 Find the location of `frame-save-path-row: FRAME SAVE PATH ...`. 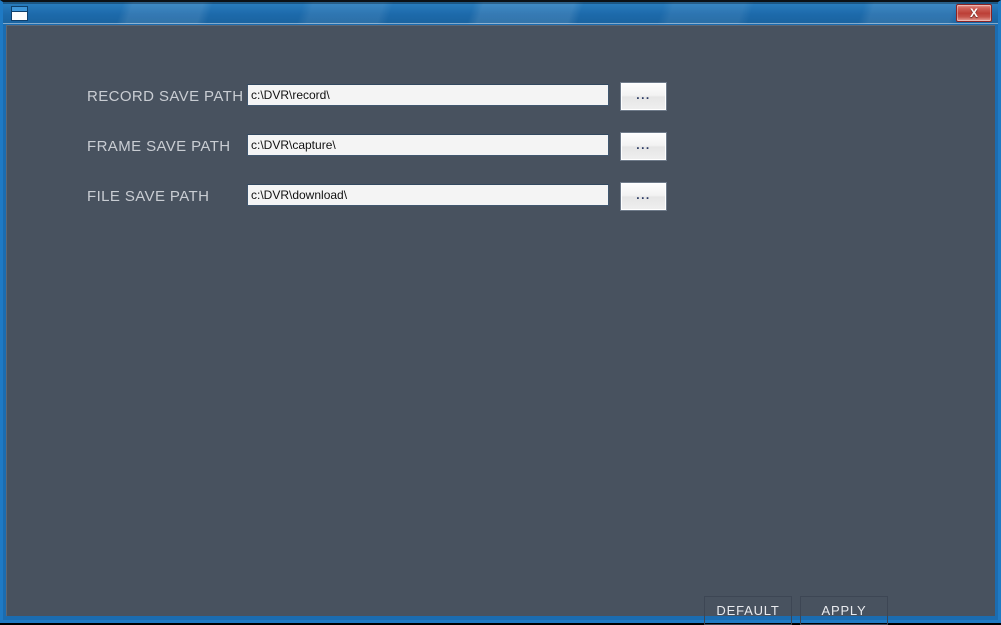

frame-save-path-row: FRAME SAVE PATH ... is located at coordinates (501, 148).